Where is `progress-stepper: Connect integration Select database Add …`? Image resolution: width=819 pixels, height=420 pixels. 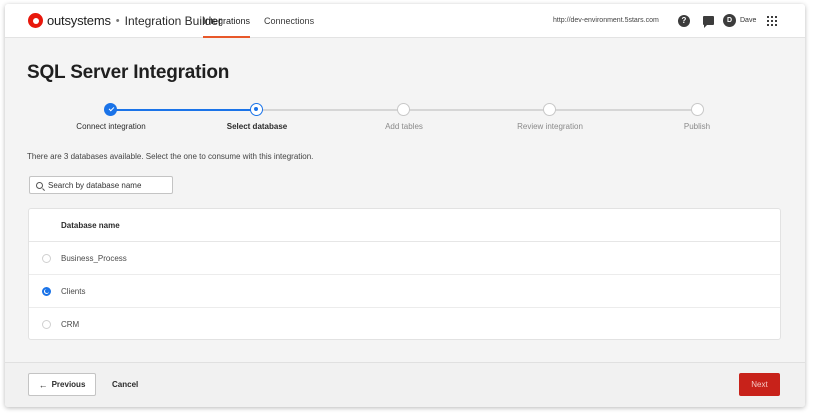 progress-stepper: Connect integration Select database Add … is located at coordinates (405, 122).